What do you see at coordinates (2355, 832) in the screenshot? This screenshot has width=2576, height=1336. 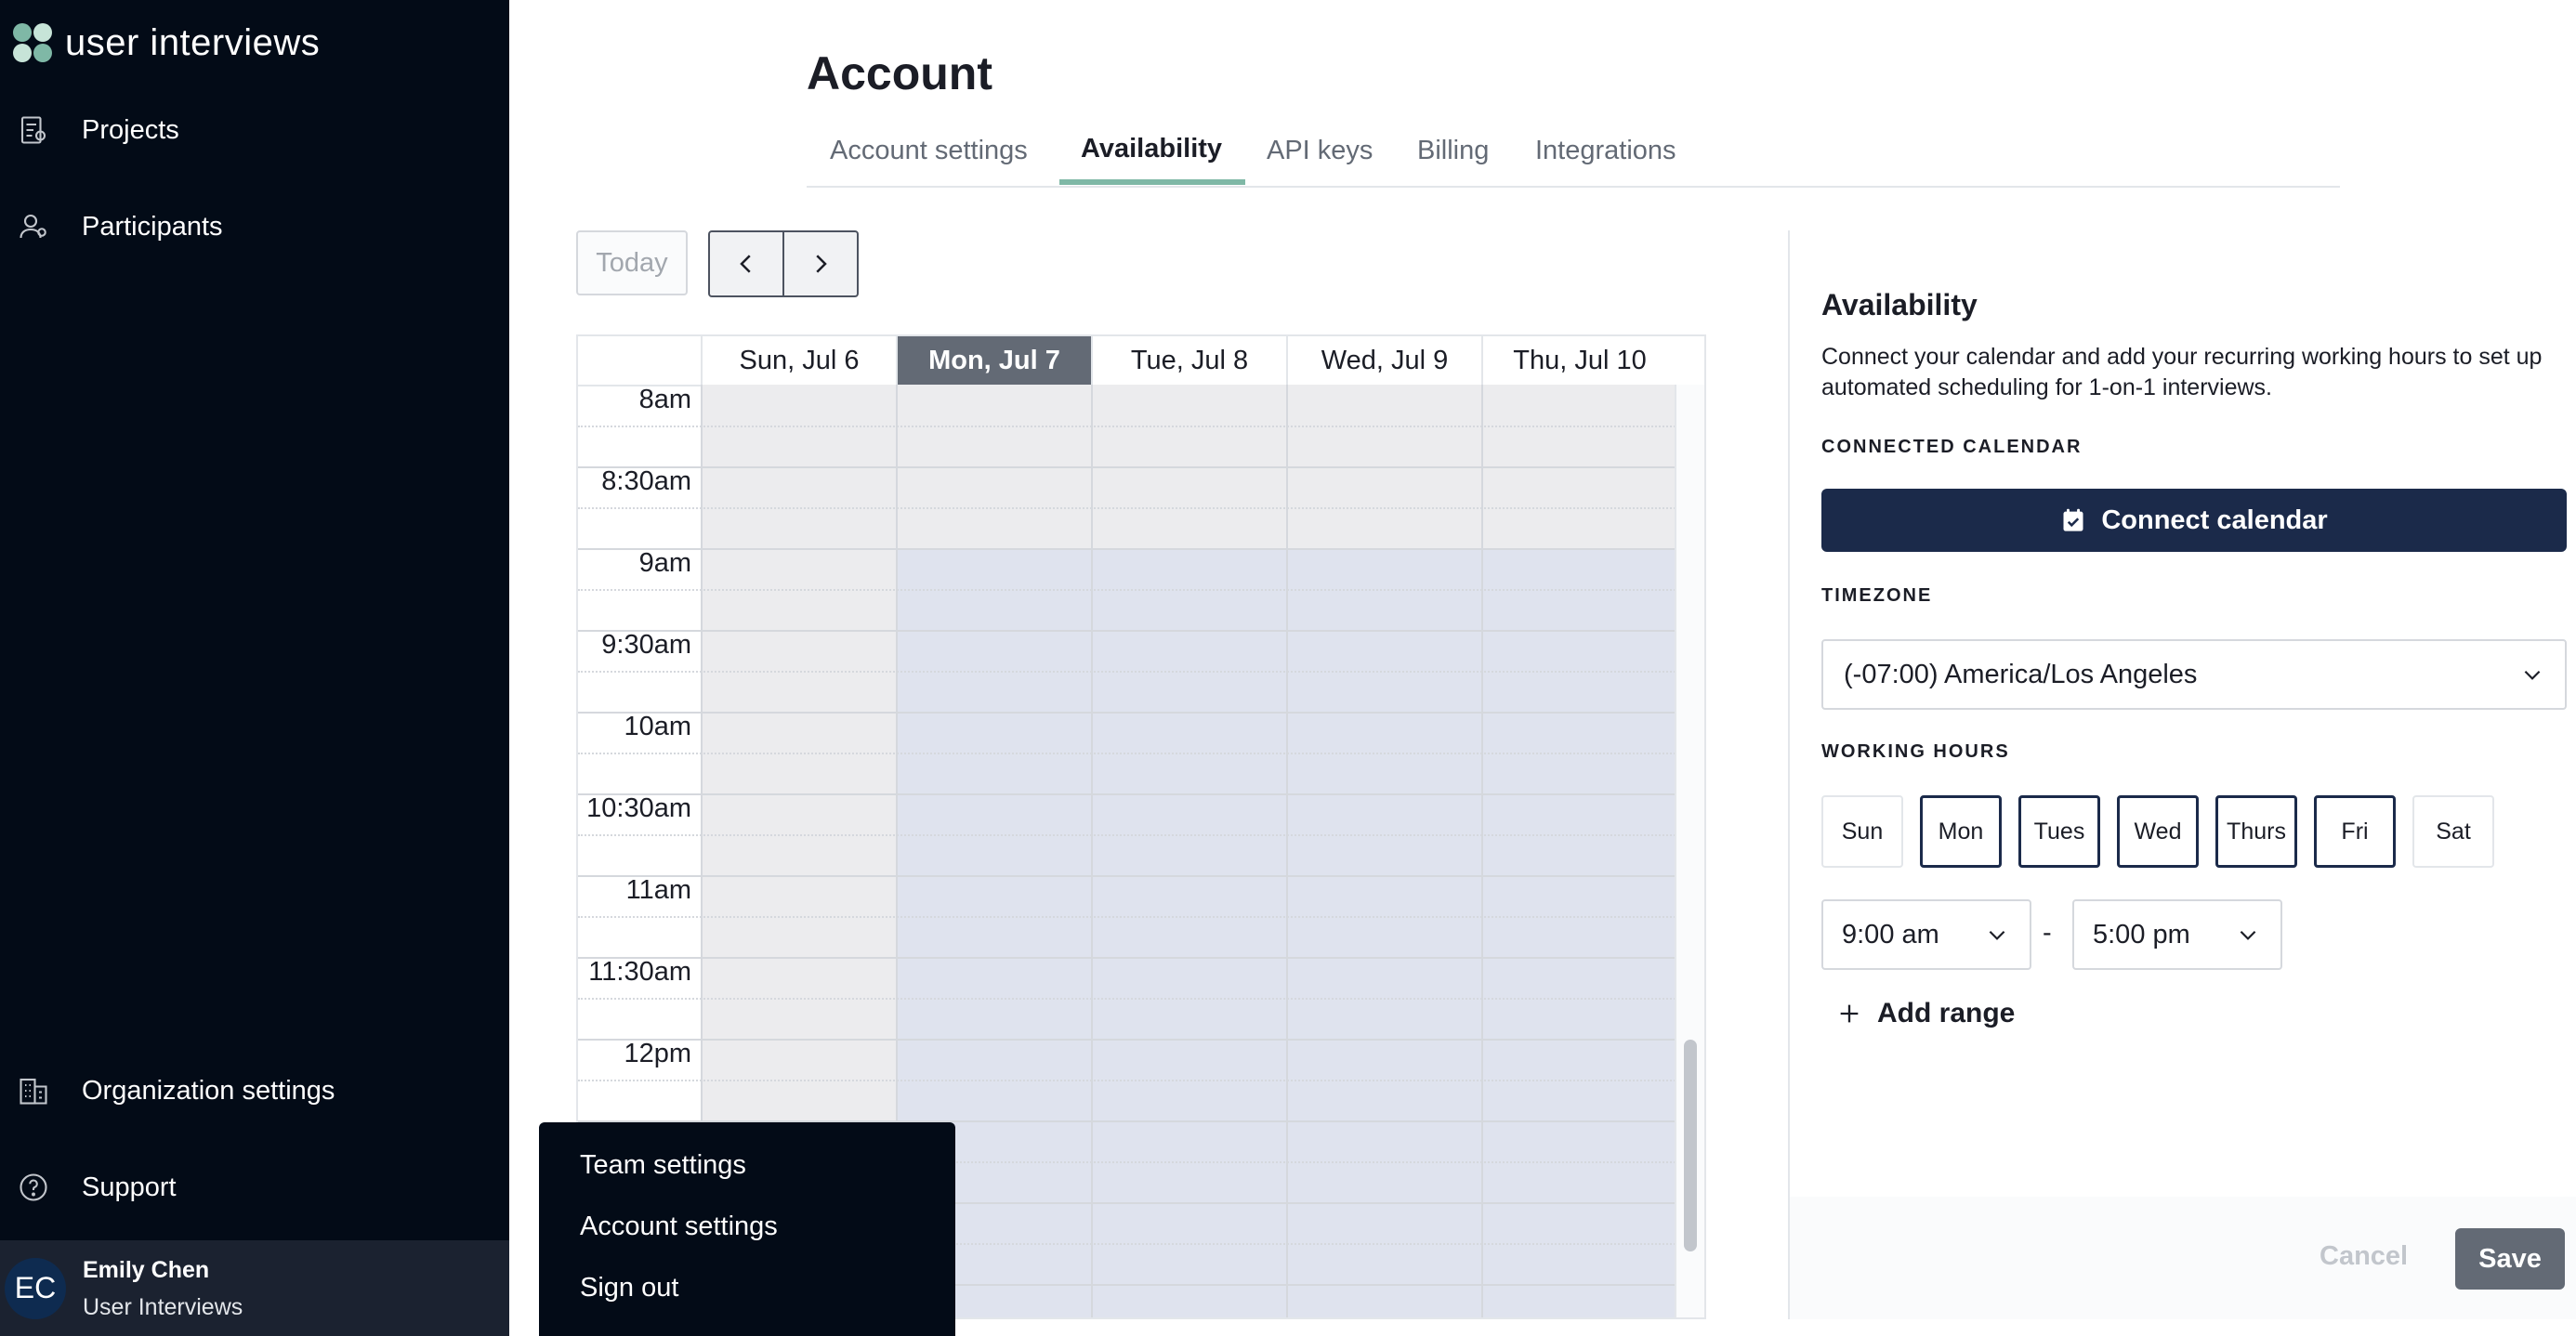 I see `day-toggle-fri: Fri` at bounding box center [2355, 832].